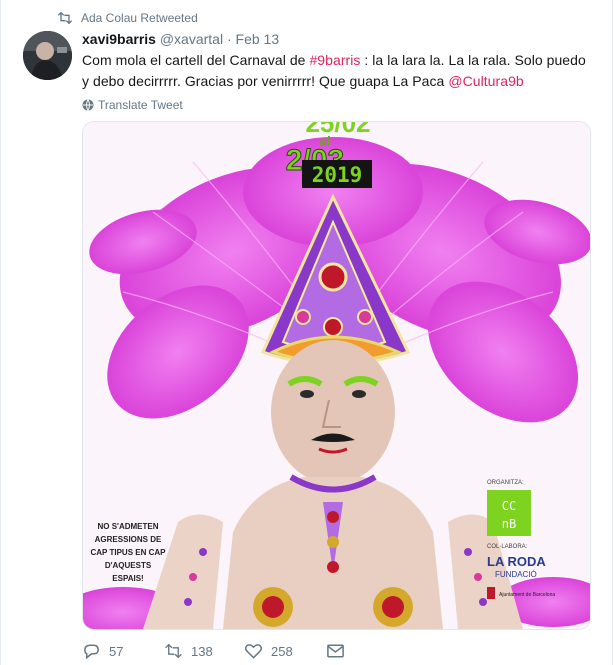 The image size is (613, 665). What do you see at coordinates (334, 60) in the screenshot?
I see `hashtag-link: #9barris` at bounding box center [334, 60].